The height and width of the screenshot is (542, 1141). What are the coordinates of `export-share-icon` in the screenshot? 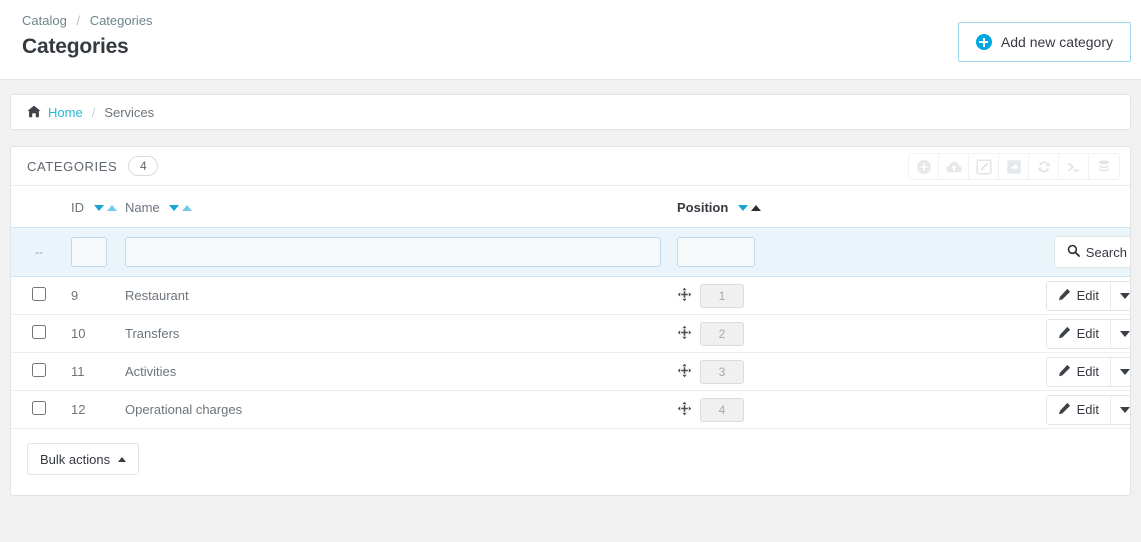 It's located at (1014, 166).